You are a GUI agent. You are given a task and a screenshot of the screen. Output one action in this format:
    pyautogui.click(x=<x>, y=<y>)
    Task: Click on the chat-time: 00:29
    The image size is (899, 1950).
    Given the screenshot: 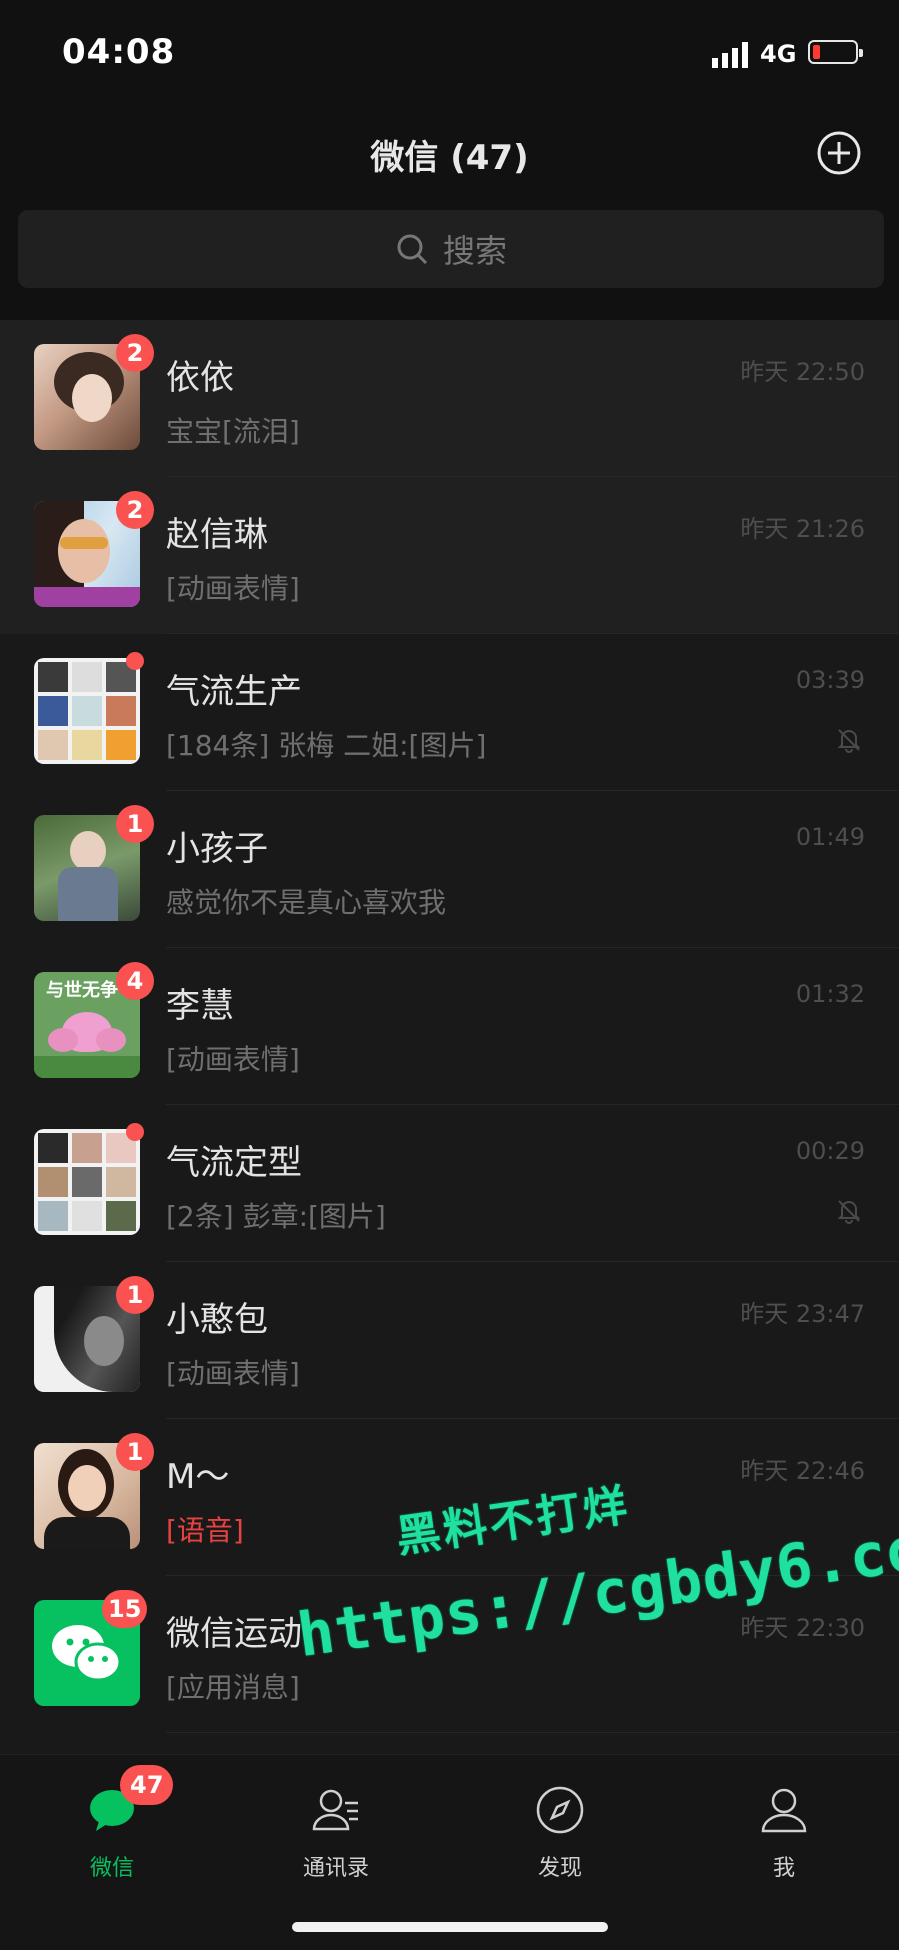 What is the action you would take?
    pyautogui.click(x=830, y=1151)
    